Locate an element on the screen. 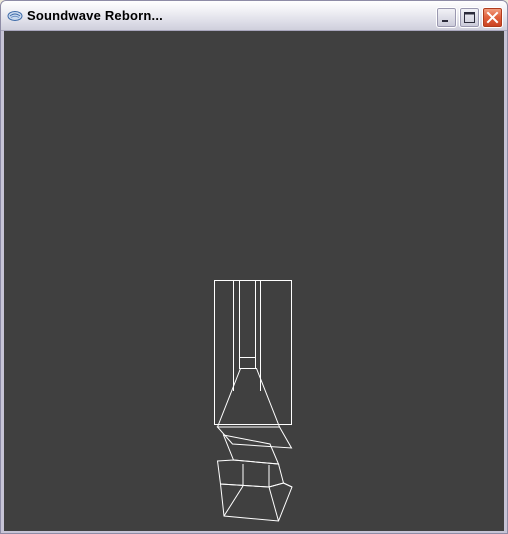 This screenshot has height=534, width=508. wireframe-foot-edge-a is located at coordinates (233, 501).